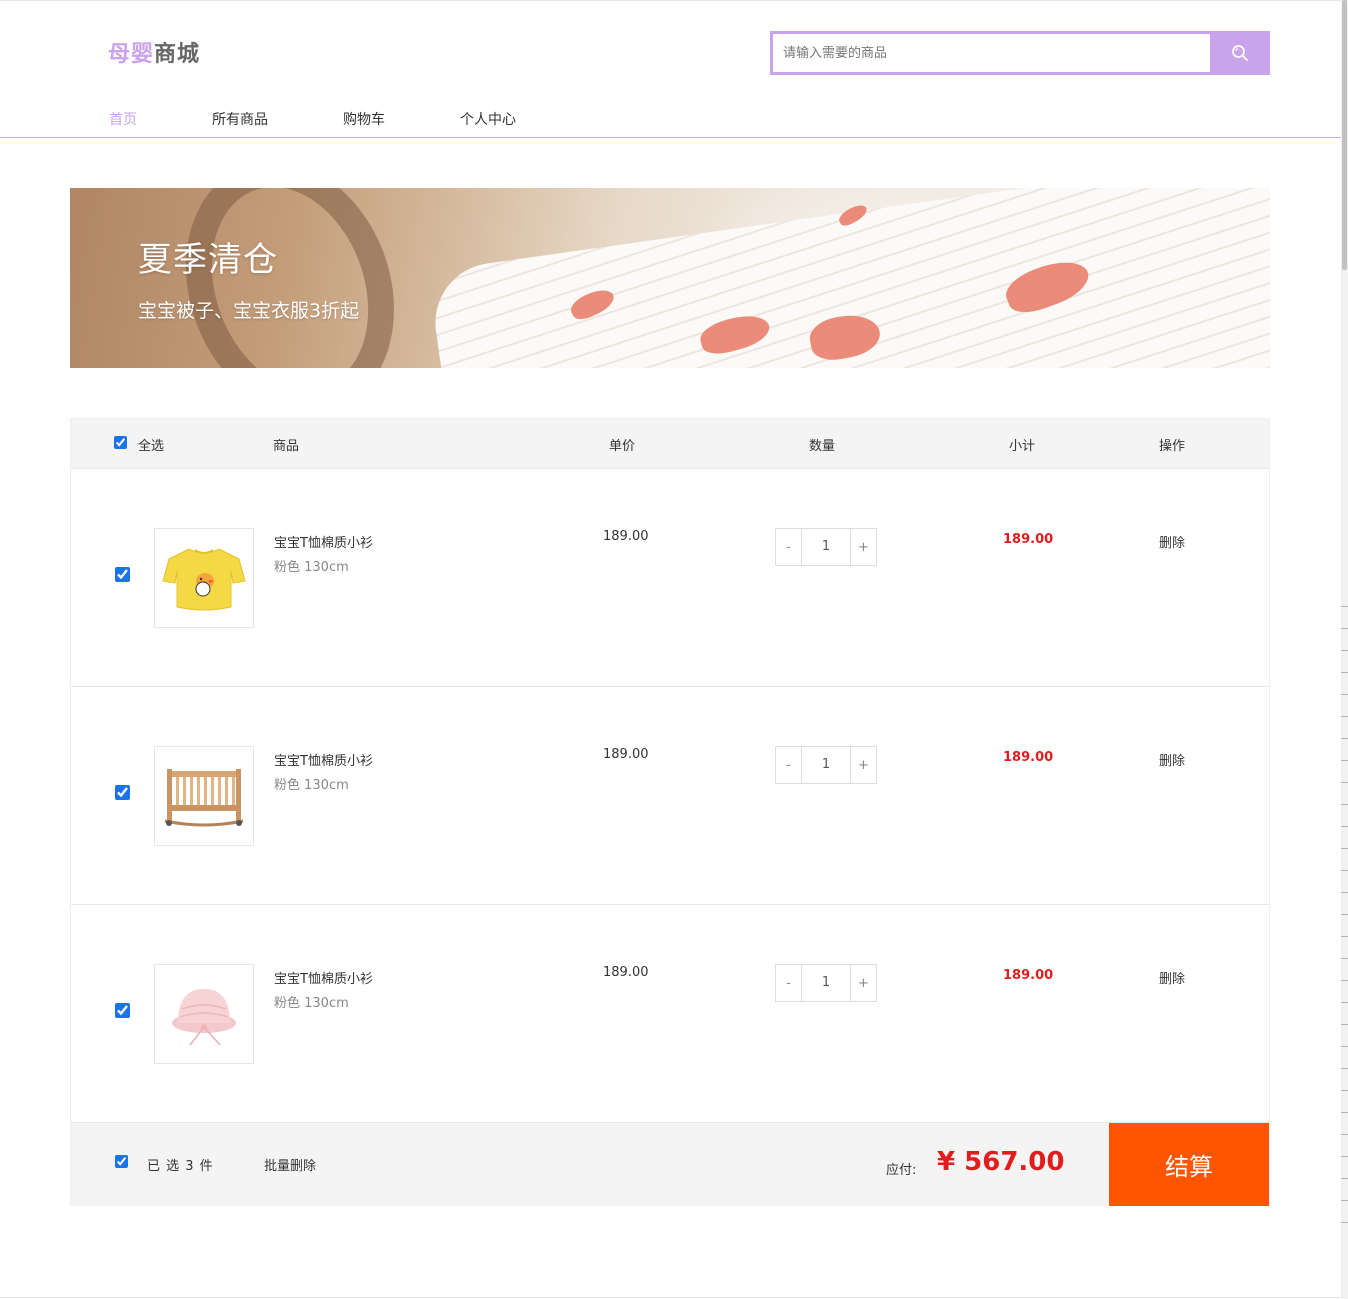  I want to click on search-icon, so click(1240, 53).